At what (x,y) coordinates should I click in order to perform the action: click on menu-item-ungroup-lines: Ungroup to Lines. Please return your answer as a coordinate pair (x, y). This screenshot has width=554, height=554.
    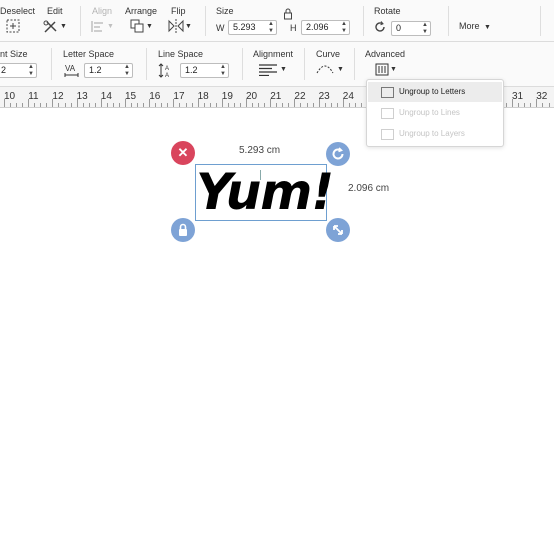
    Looking at the image, I should click on (435, 113).